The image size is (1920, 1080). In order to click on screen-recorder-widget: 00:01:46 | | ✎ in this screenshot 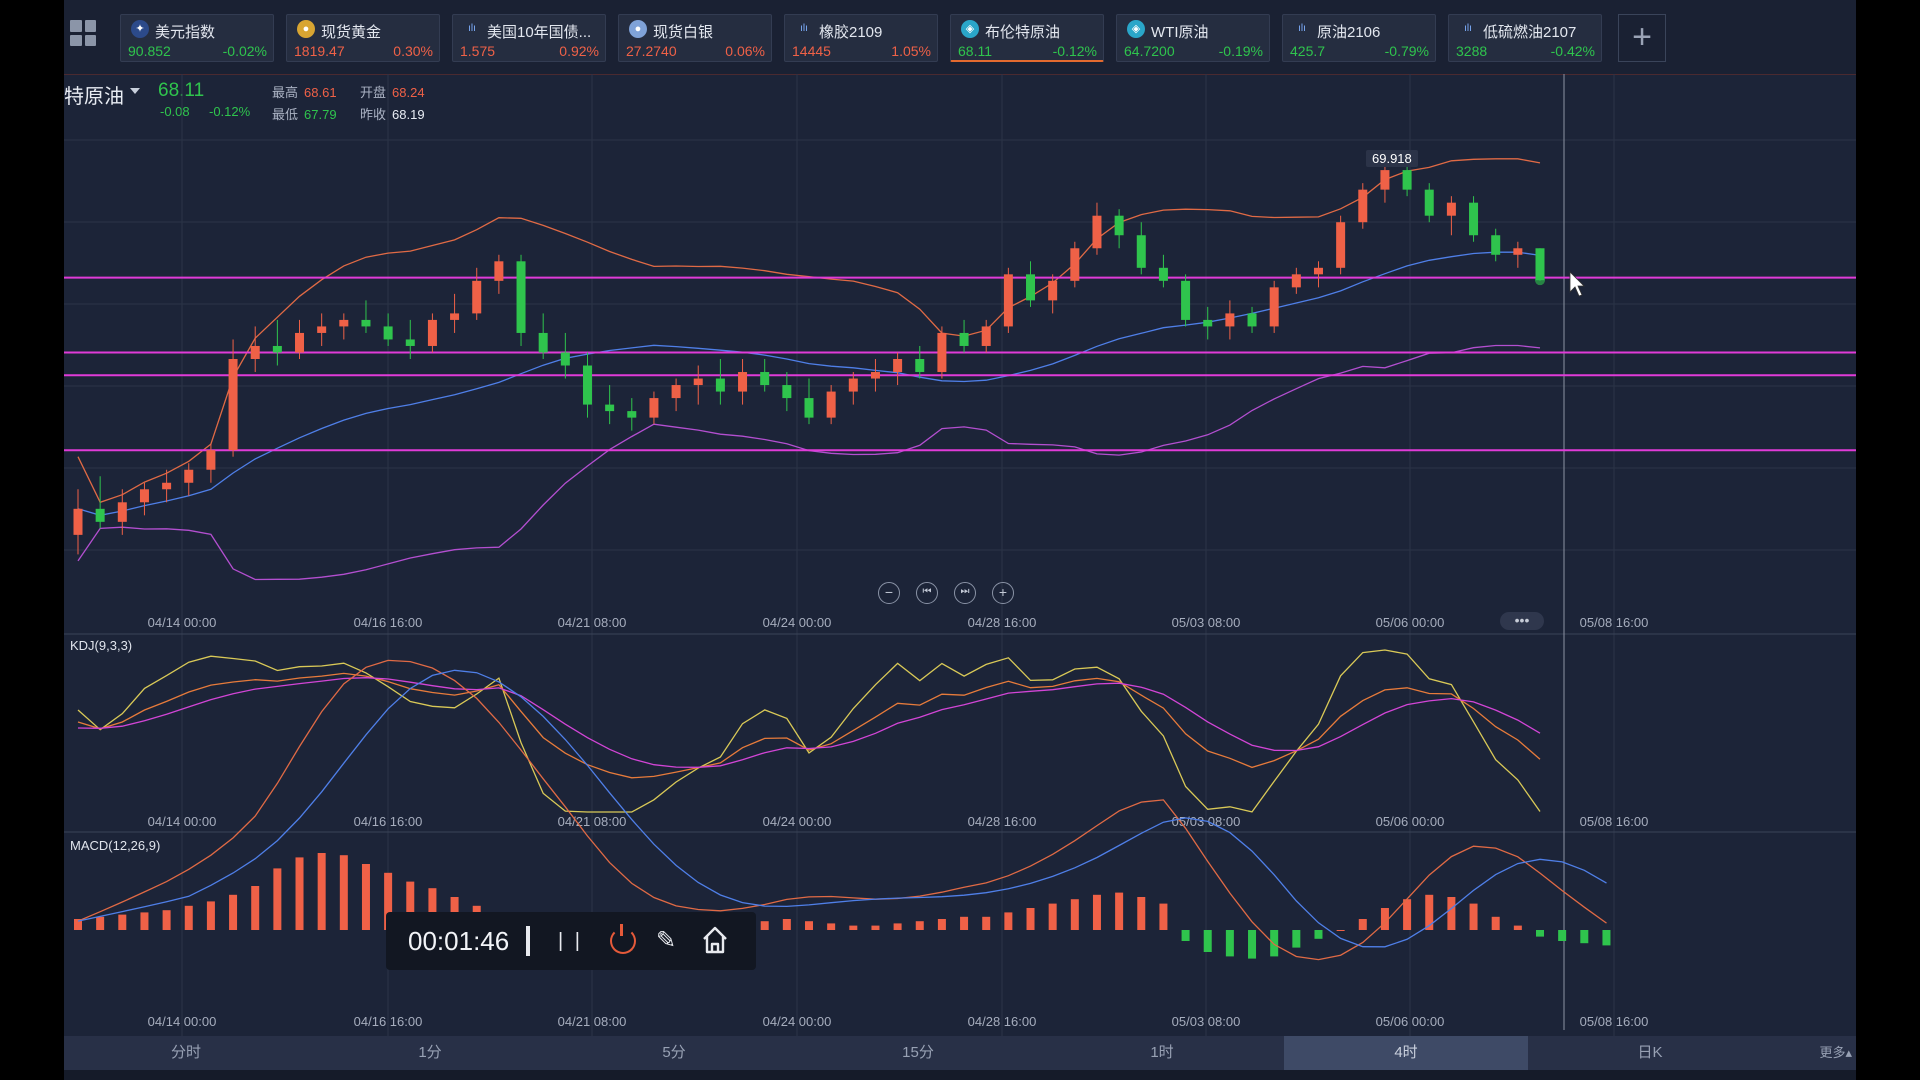, I will do `click(571, 941)`.